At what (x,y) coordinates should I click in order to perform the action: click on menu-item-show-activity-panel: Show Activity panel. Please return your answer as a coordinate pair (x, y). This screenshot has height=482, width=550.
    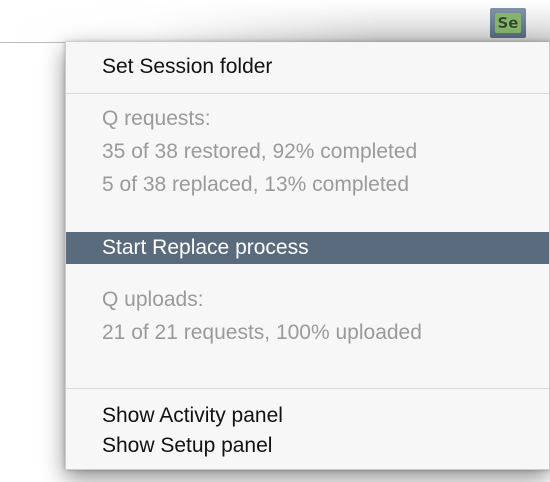
    Looking at the image, I should click on (307, 416).